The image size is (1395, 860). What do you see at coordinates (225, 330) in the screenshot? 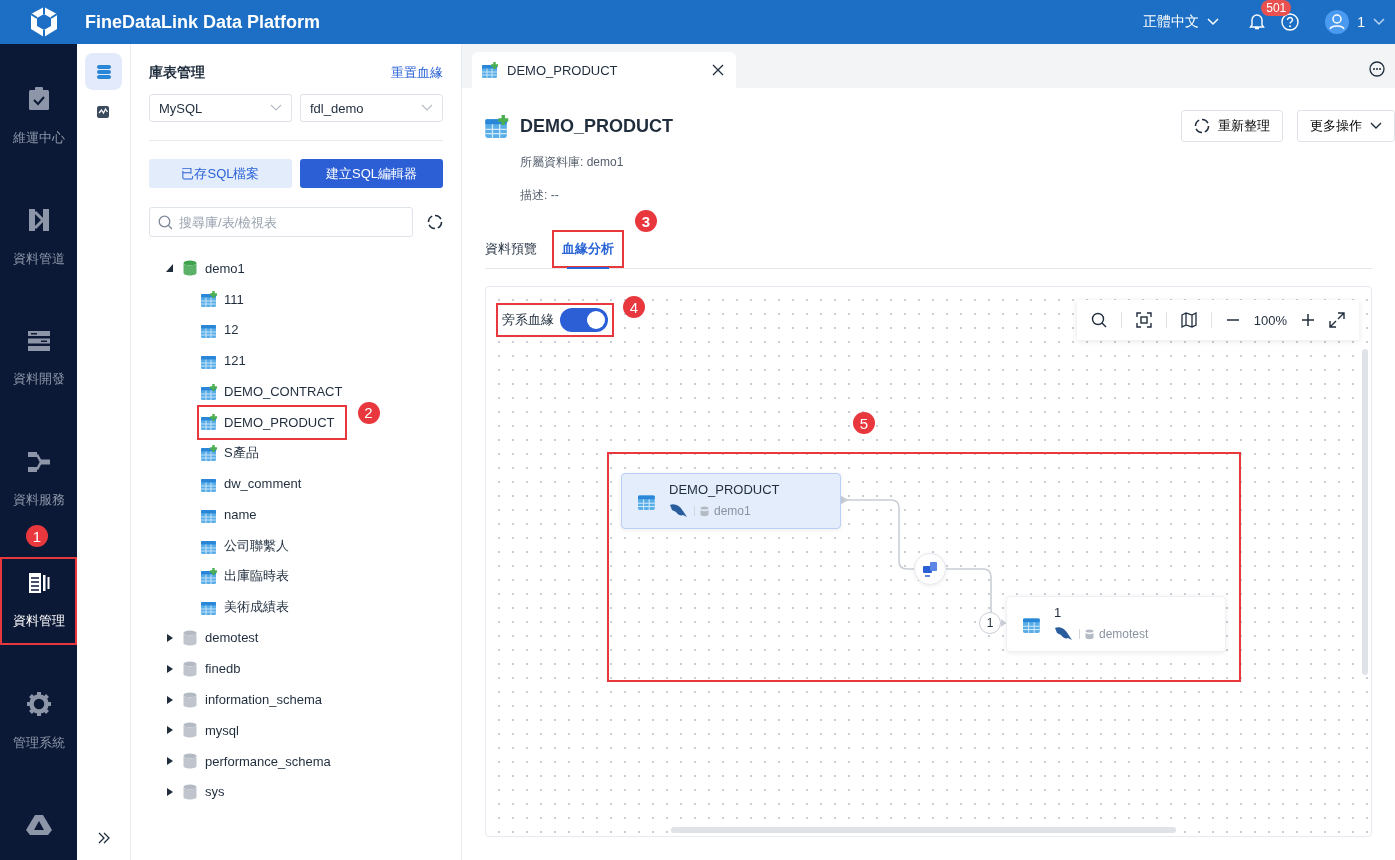
I see `table-item: 12` at bounding box center [225, 330].